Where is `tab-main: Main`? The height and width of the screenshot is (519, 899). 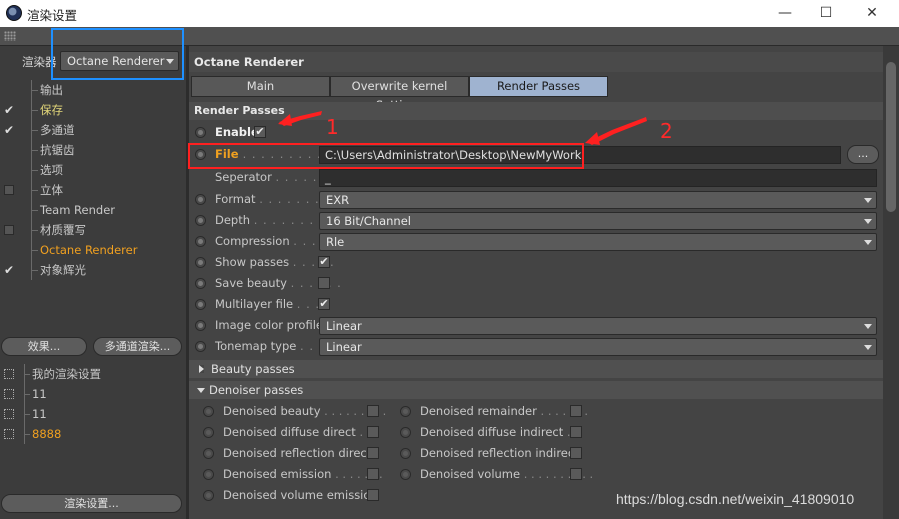
tab-main: Main is located at coordinates (260, 86).